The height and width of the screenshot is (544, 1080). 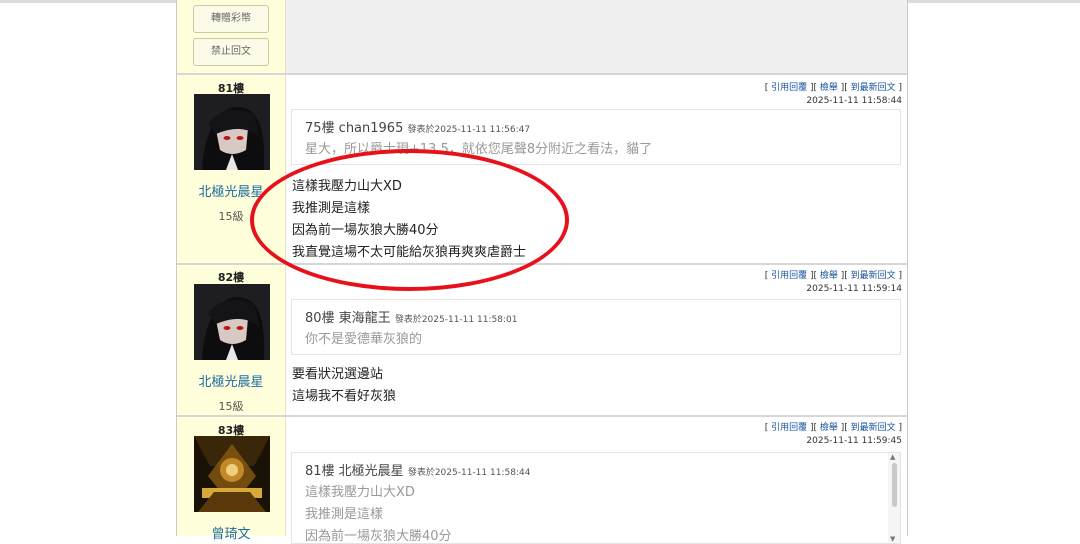 I want to click on block-reply-button: 禁止回文, so click(x=231, y=52).